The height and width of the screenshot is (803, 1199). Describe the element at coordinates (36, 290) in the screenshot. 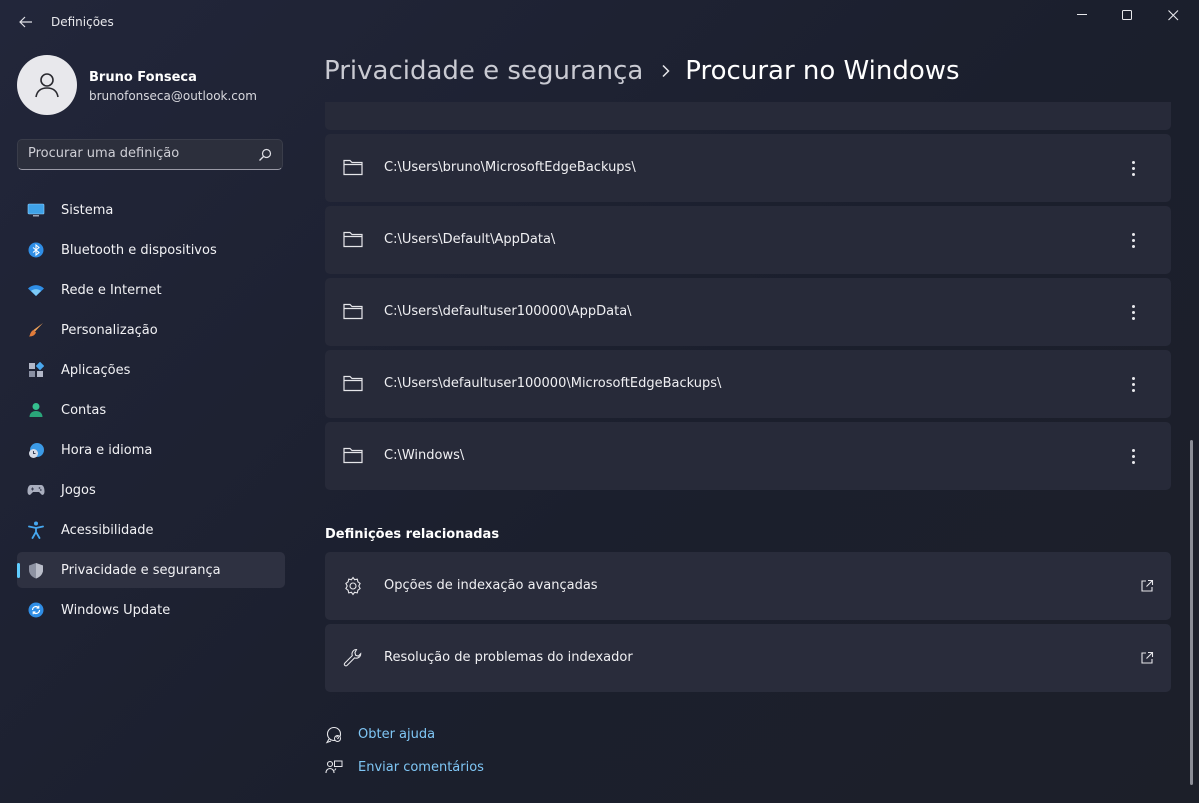

I see `wifi-icon` at that location.